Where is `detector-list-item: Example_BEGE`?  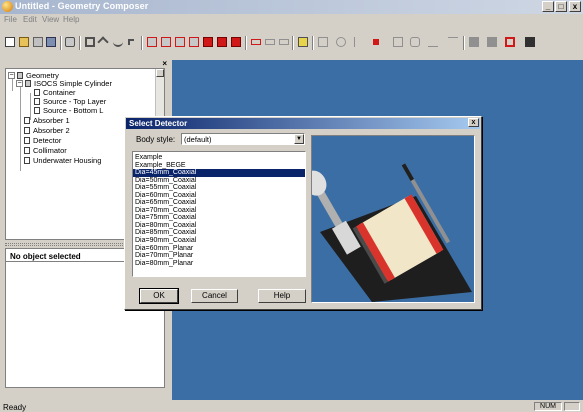 detector-list-item: Example_BEGE is located at coordinates (219, 166).